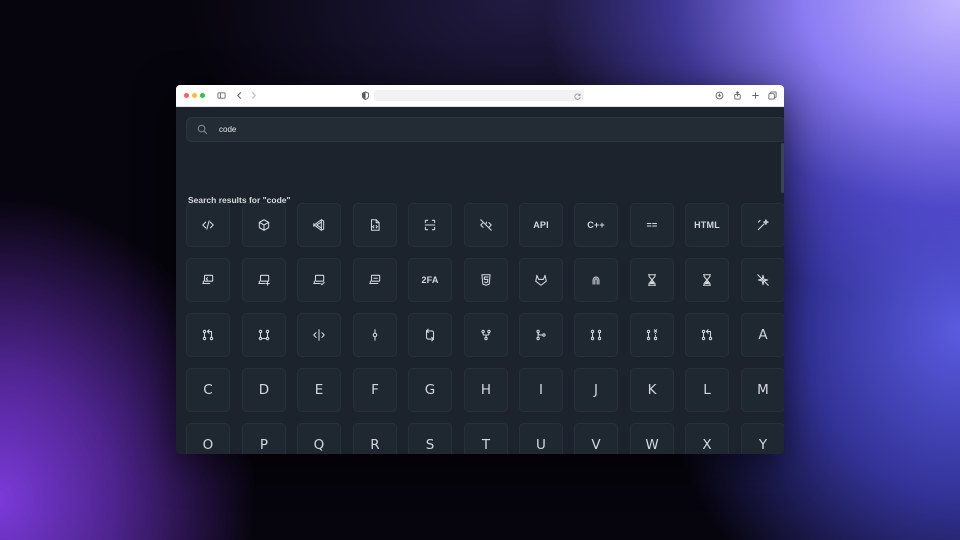  Describe the element at coordinates (186, 95) in the screenshot. I see `close-window-button` at that location.